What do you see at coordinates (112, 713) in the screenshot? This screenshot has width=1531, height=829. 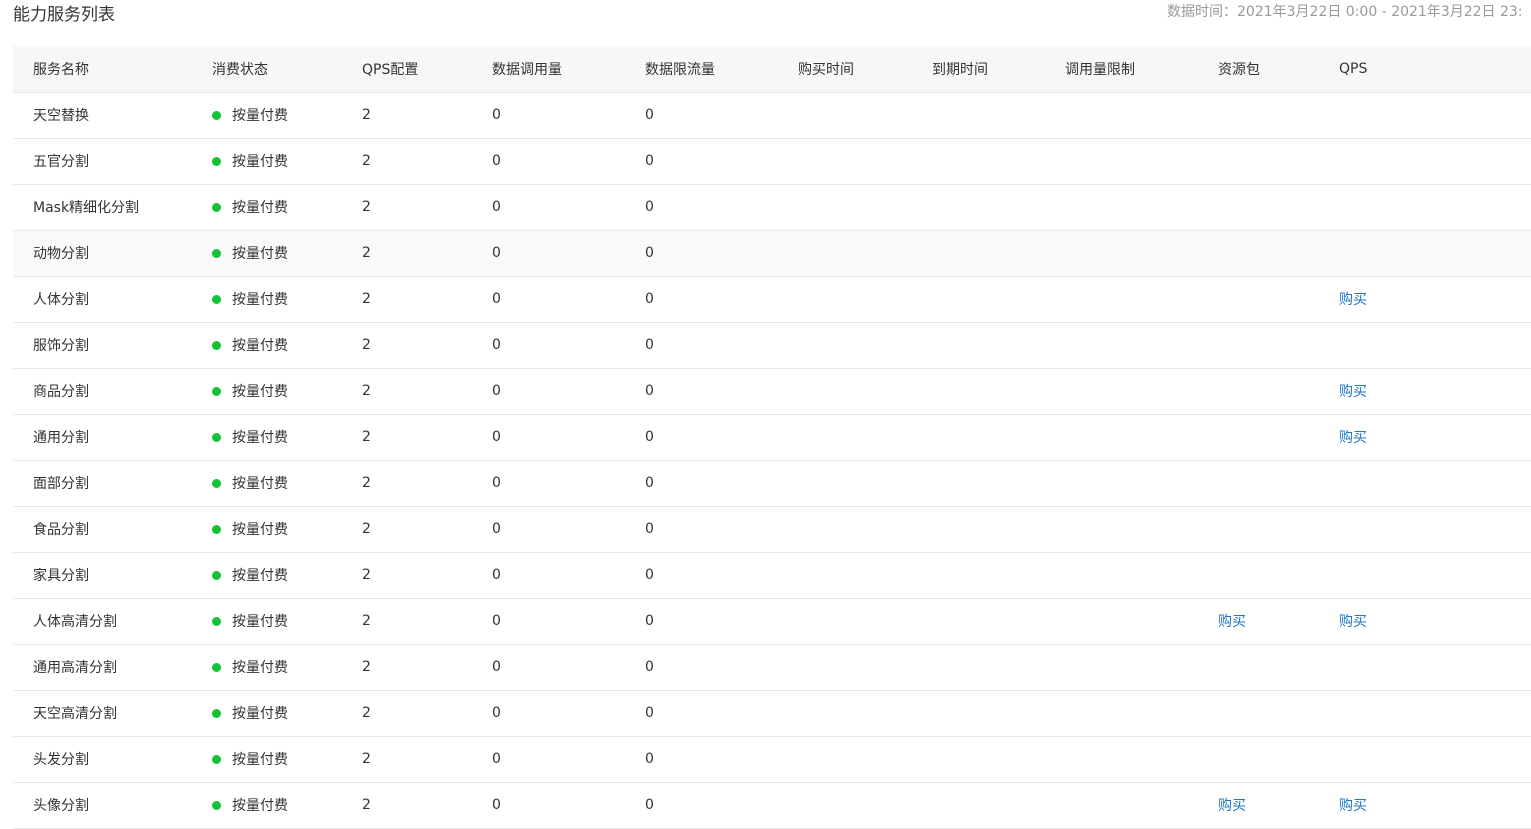 I see `service-name-cell: 天空高清分割` at bounding box center [112, 713].